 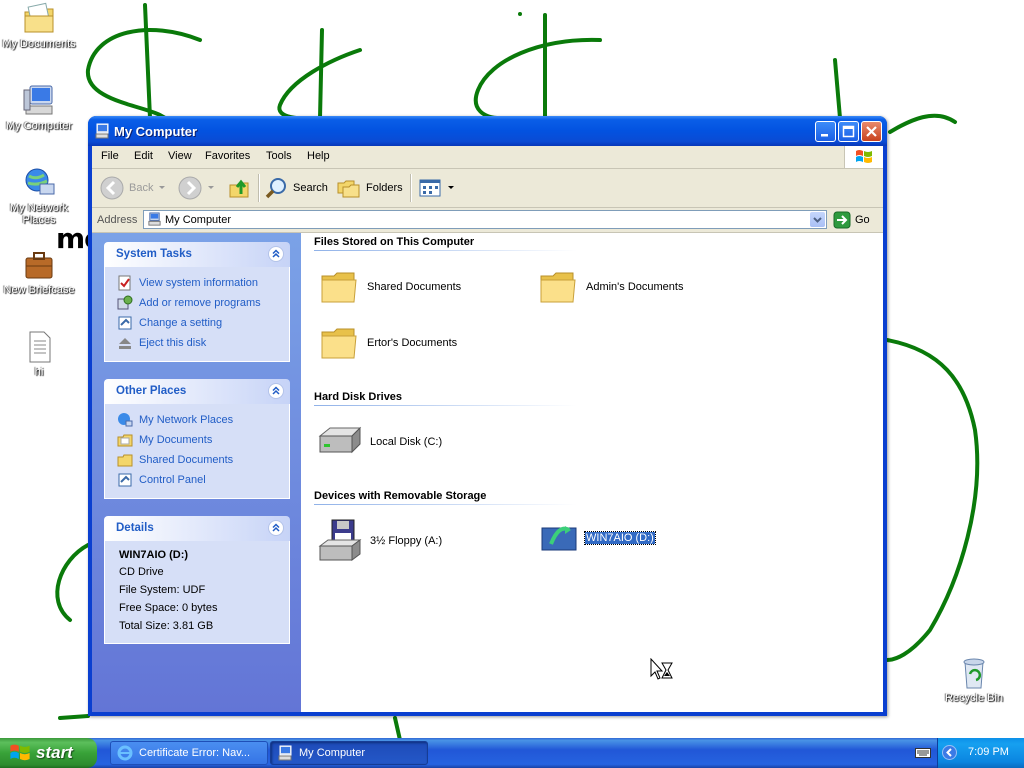 What do you see at coordinates (39, 214) in the screenshot?
I see `desktop-icon-label: My Network Places` at bounding box center [39, 214].